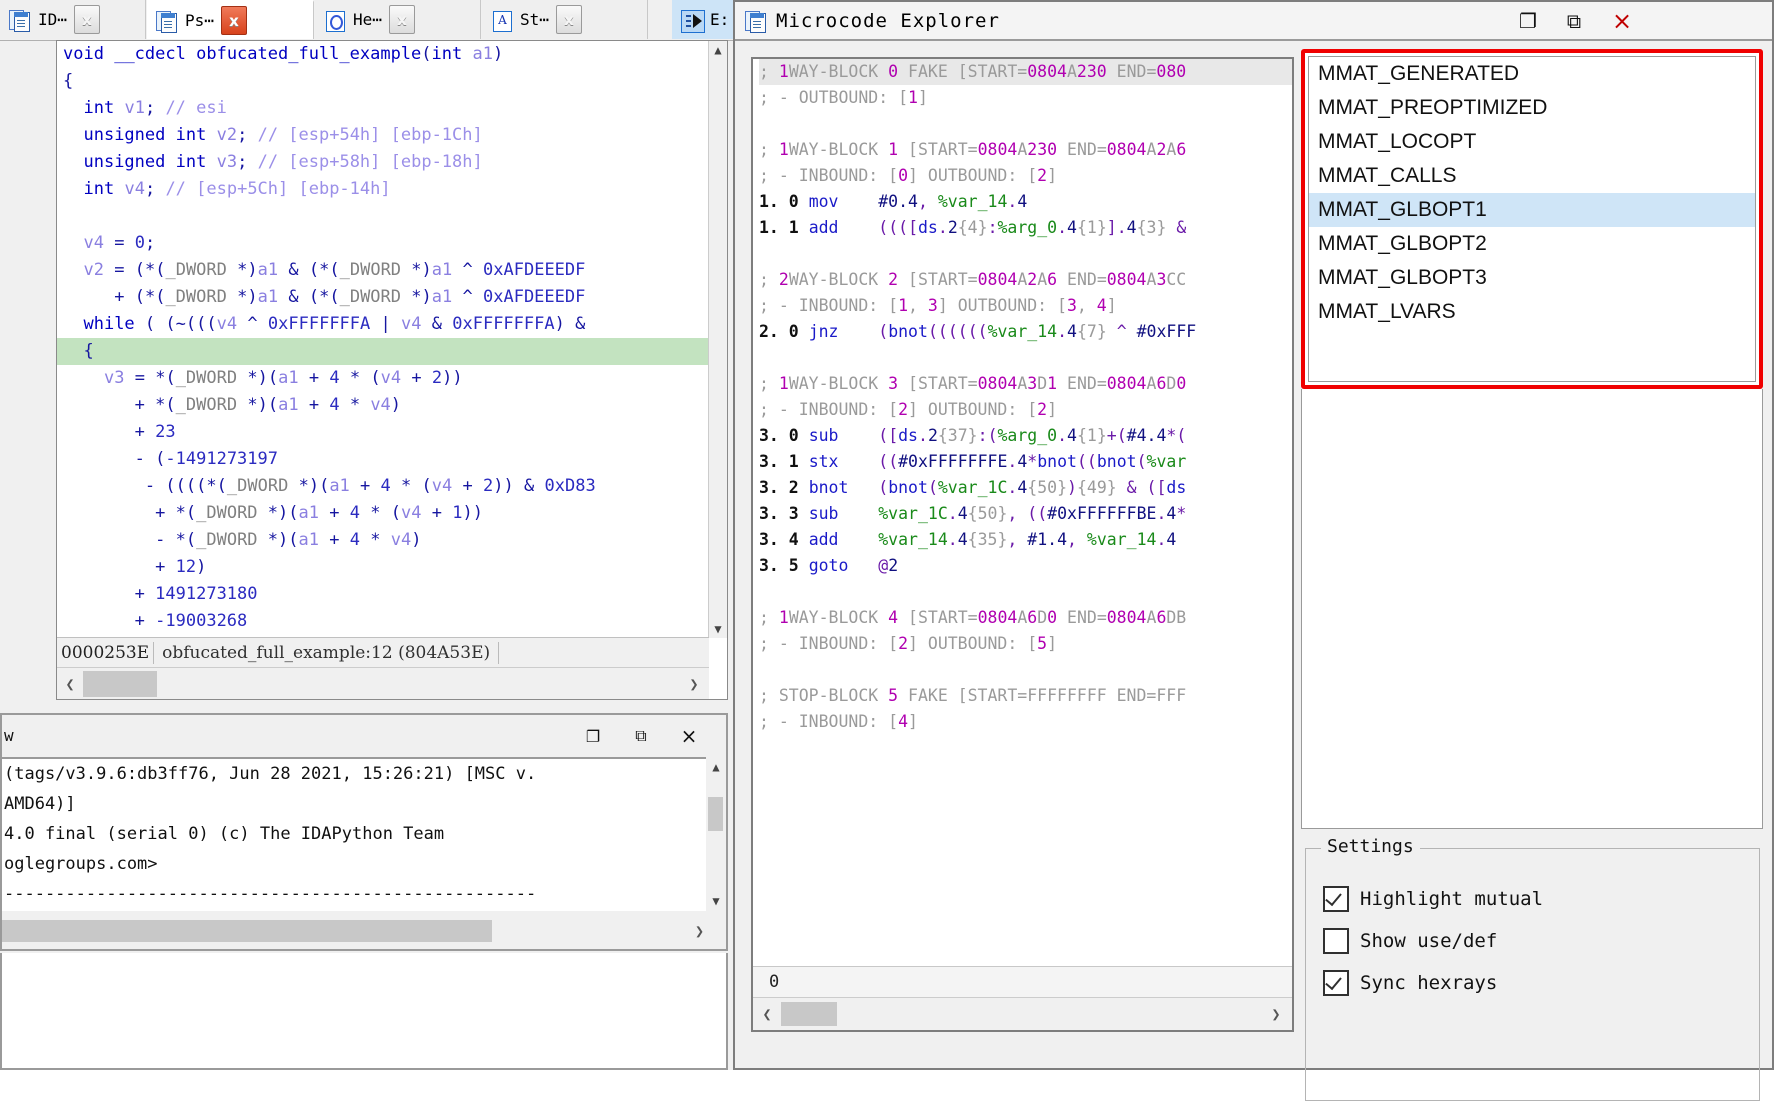  What do you see at coordinates (1532, 176) in the screenshot?
I see `maturity-list-item: MMAT_CALLS` at bounding box center [1532, 176].